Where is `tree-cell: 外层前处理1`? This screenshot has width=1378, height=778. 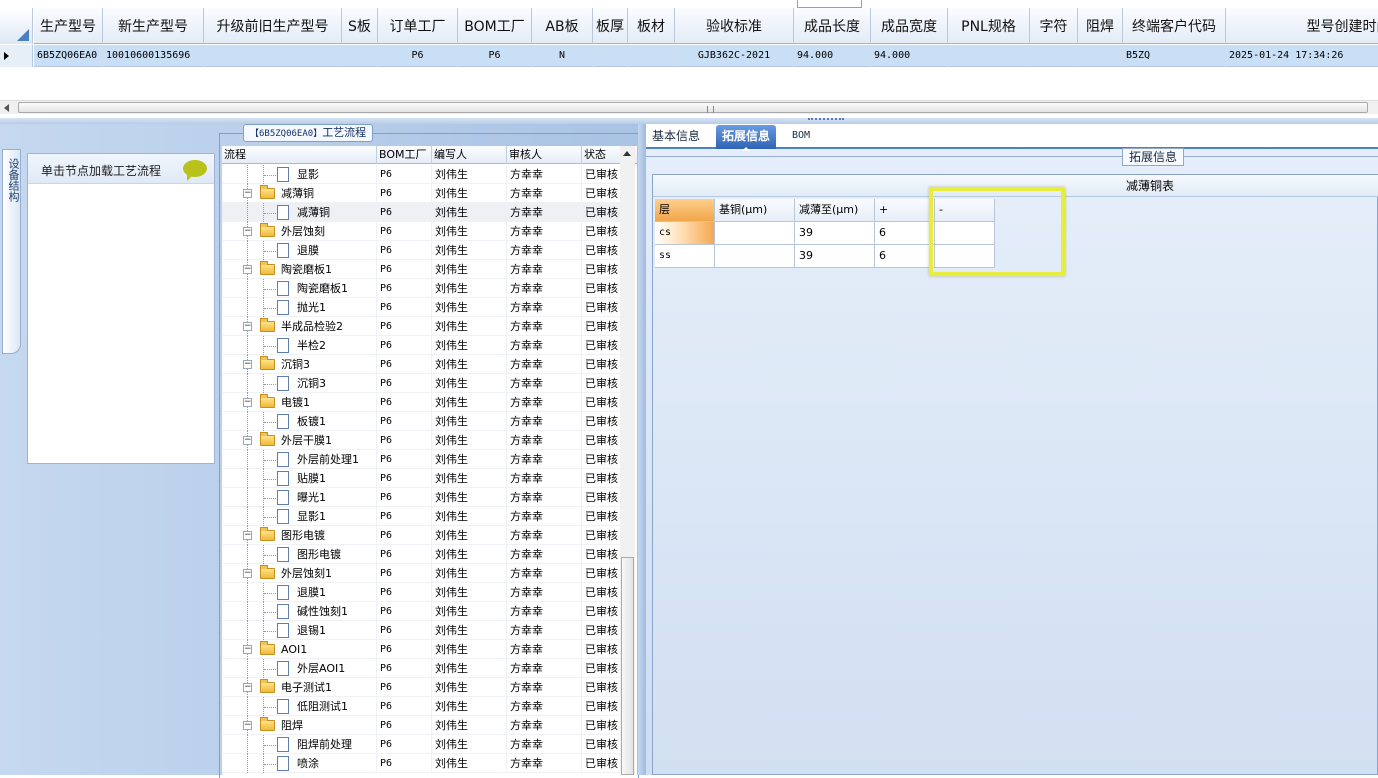
tree-cell: 外层前处理1 is located at coordinates (299, 459).